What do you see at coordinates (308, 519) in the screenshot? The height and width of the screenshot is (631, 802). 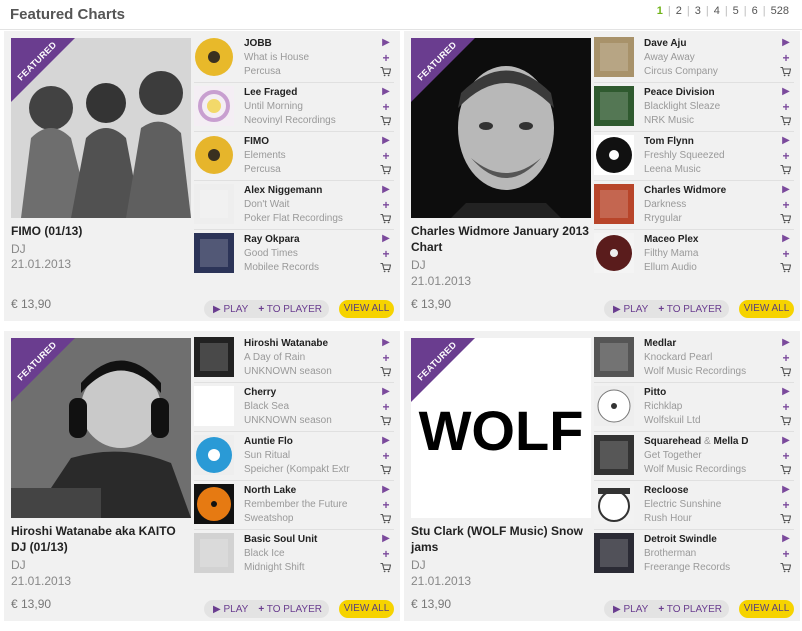 I see `track-label: Sweatshop` at bounding box center [308, 519].